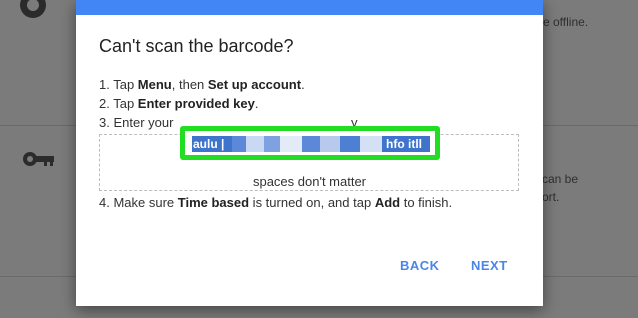  I want to click on spaces-hint: spaces don't matter, so click(309, 181).